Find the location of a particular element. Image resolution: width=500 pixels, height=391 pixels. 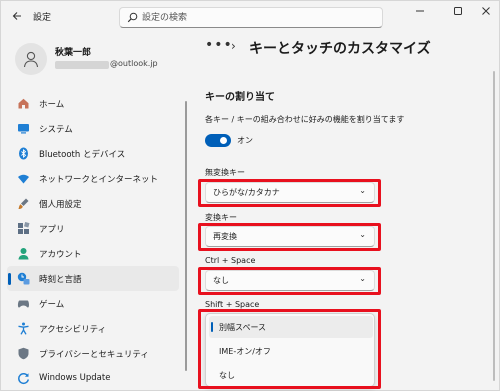

shift-space-dropdown-menu: 別幅スペース IME-オン/オフ なし is located at coordinates (290, 350).